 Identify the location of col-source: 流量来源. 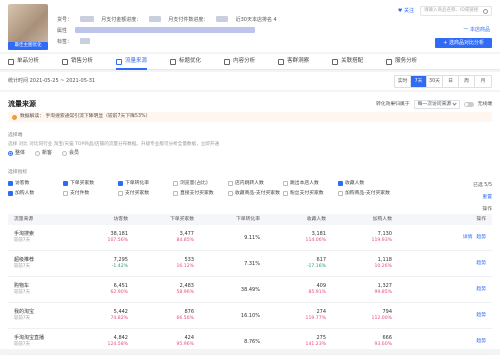
(38, 220).